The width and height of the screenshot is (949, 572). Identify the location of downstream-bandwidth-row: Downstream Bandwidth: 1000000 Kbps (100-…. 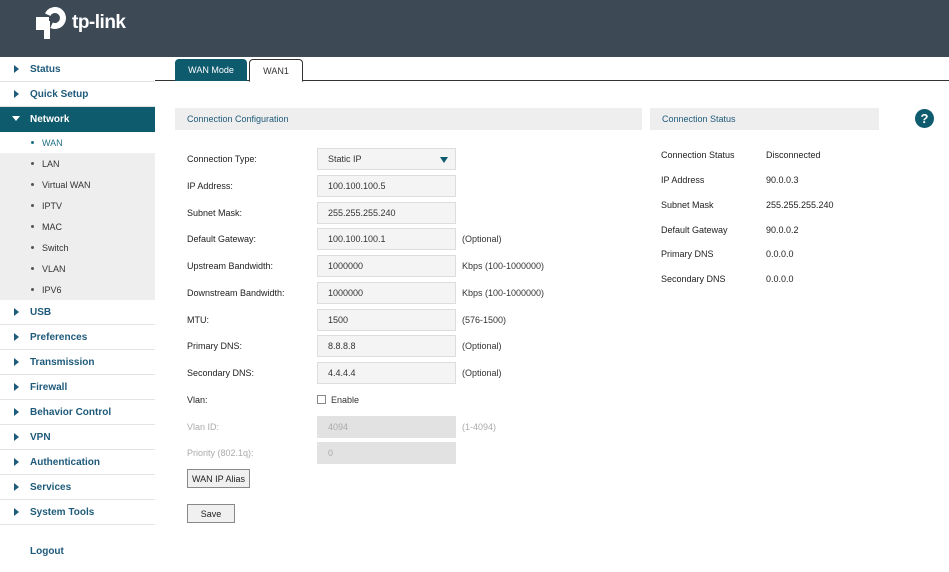
(407, 293).